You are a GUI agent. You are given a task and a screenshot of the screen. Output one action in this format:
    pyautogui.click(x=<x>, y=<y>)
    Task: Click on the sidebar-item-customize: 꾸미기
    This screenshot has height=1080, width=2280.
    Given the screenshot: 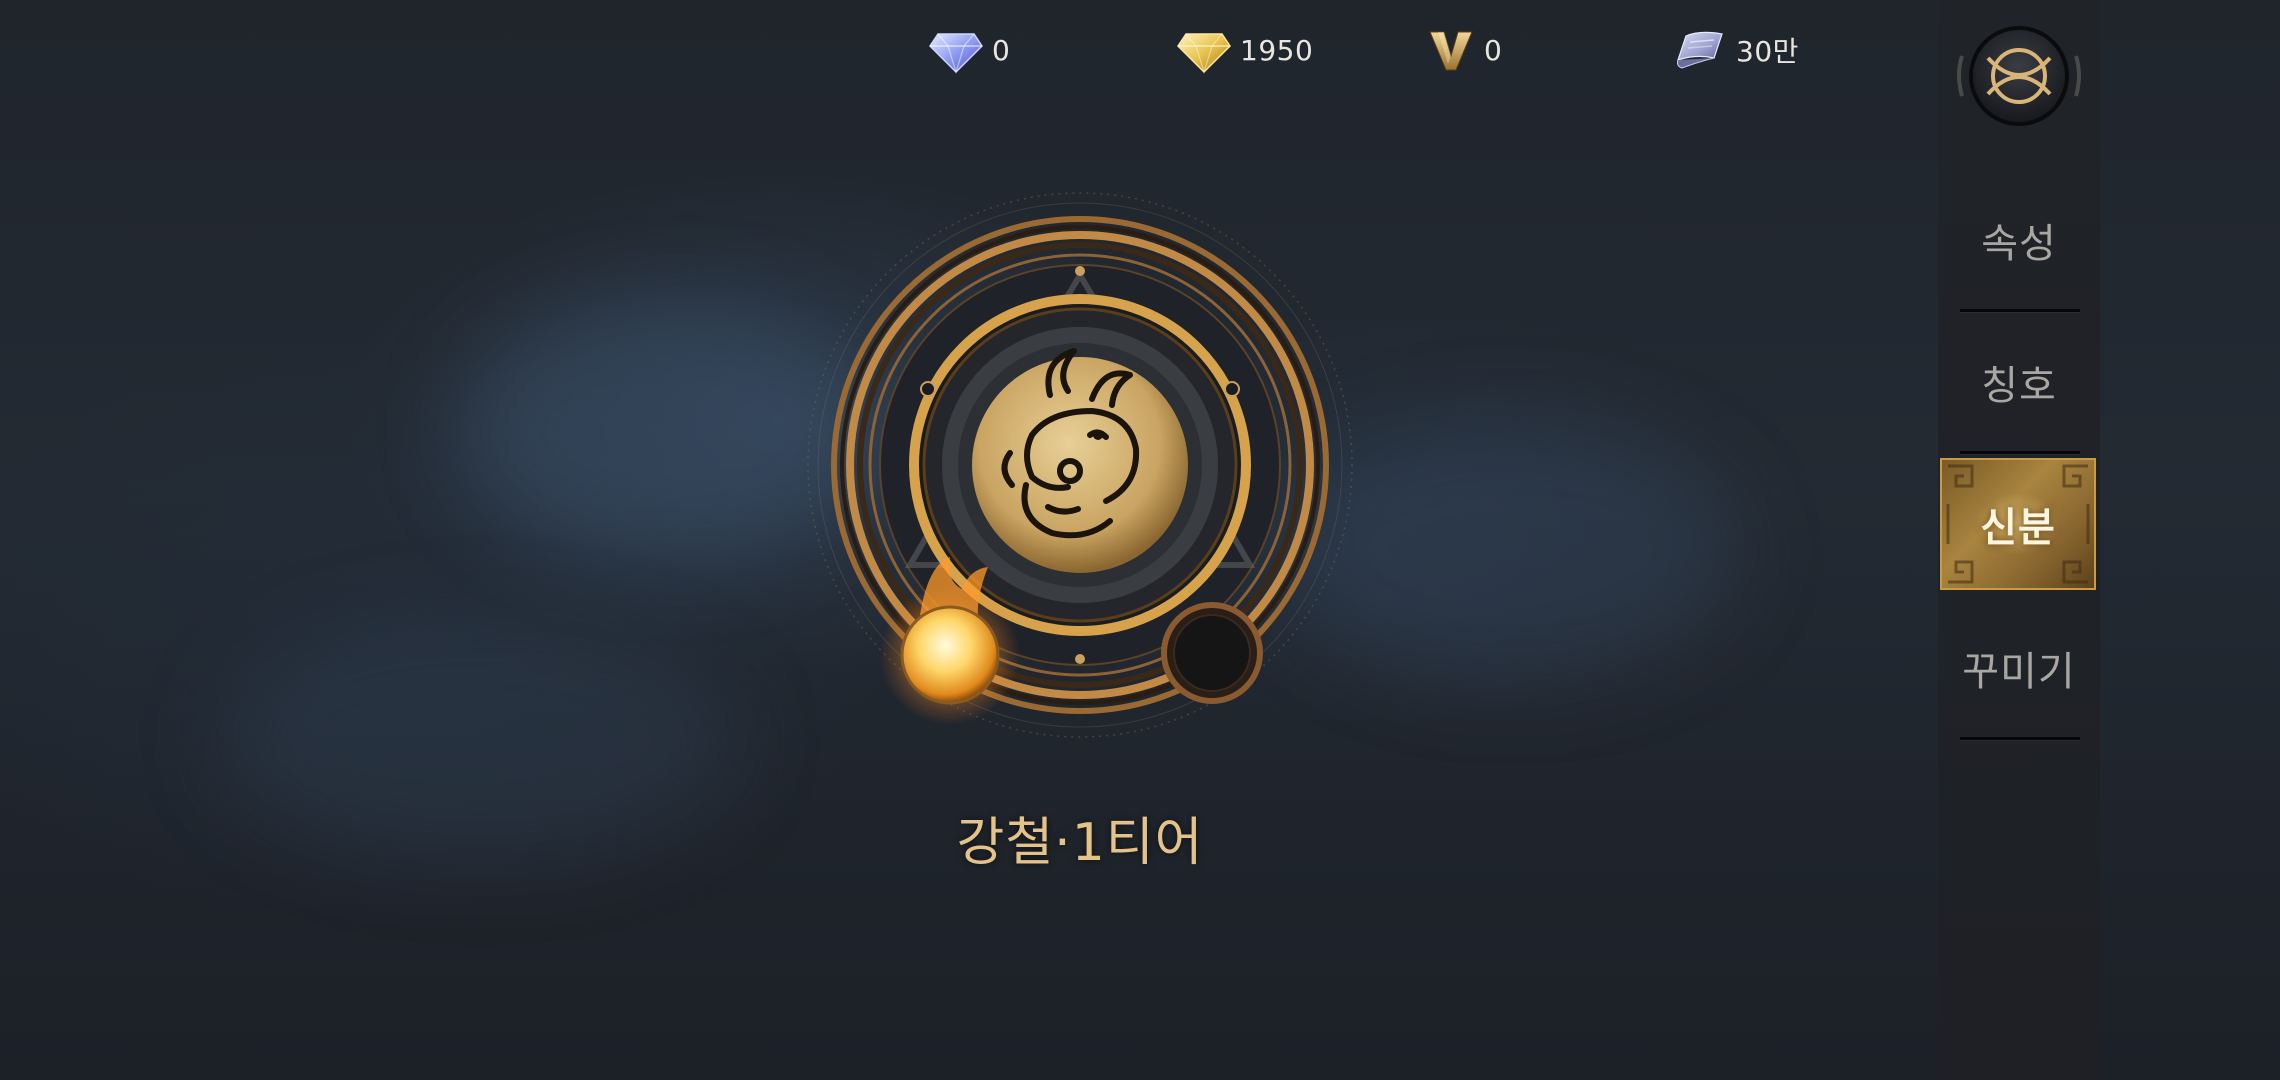 What is the action you would take?
    pyautogui.click(x=2019, y=668)
    